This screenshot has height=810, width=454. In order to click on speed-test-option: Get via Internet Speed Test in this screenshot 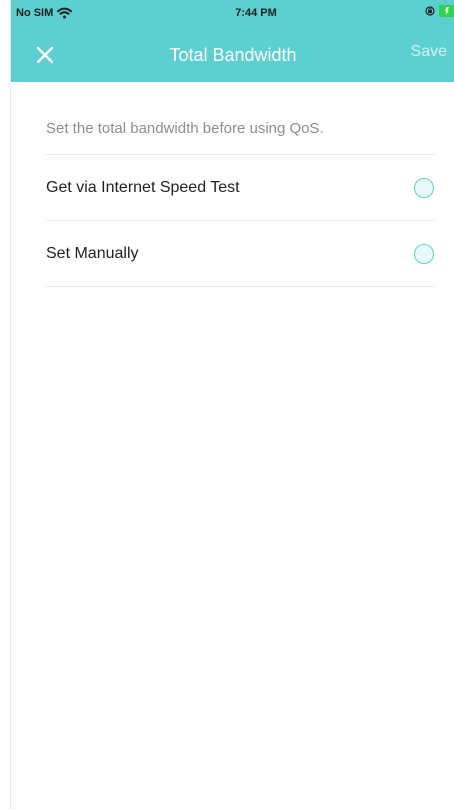, I will do `click(240, 188)`.